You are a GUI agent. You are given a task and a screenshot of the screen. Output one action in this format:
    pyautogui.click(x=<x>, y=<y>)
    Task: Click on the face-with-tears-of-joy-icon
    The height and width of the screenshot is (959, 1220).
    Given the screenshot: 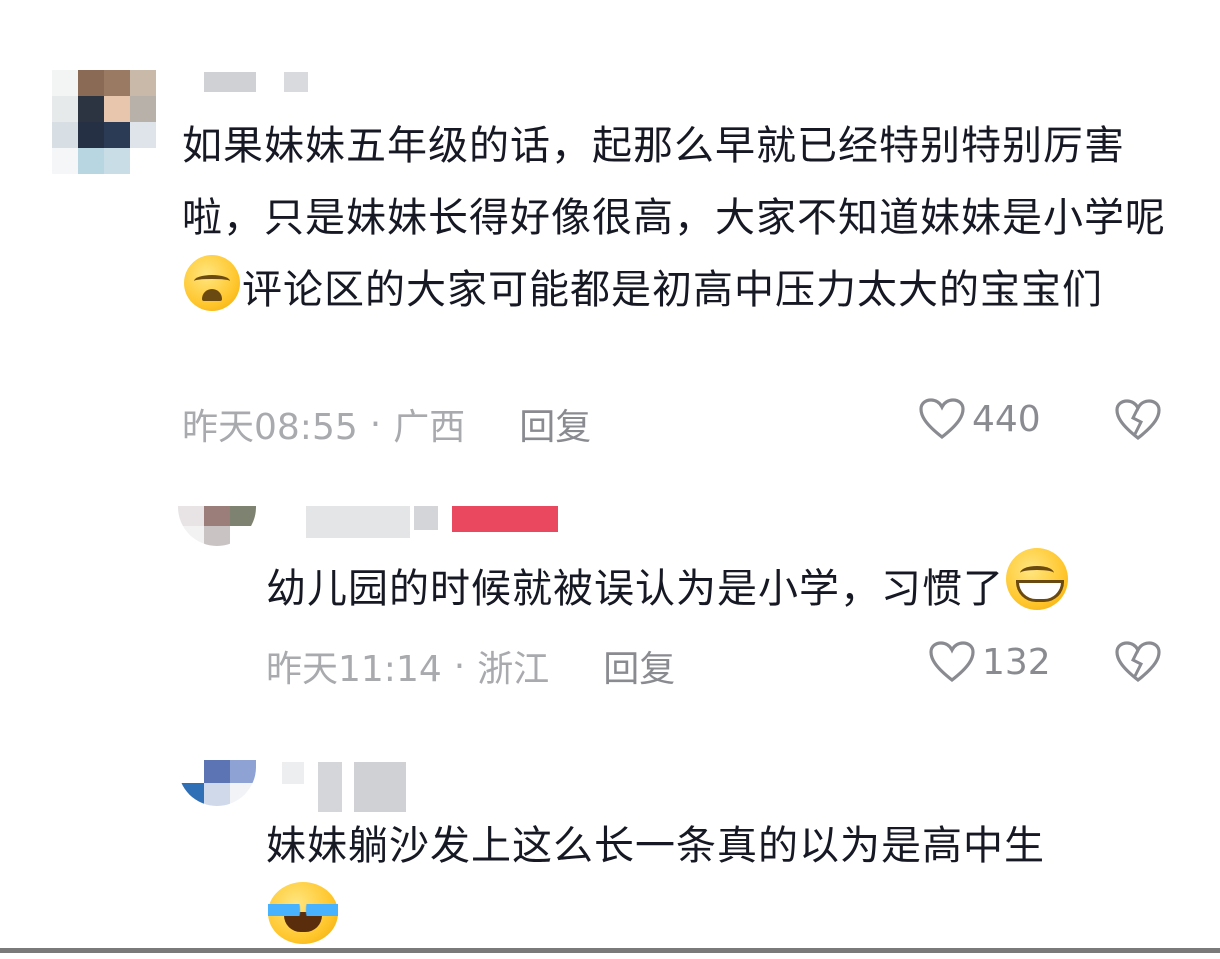 What is the action you would take?
    pyautogui.click(x=303, y=913)
    